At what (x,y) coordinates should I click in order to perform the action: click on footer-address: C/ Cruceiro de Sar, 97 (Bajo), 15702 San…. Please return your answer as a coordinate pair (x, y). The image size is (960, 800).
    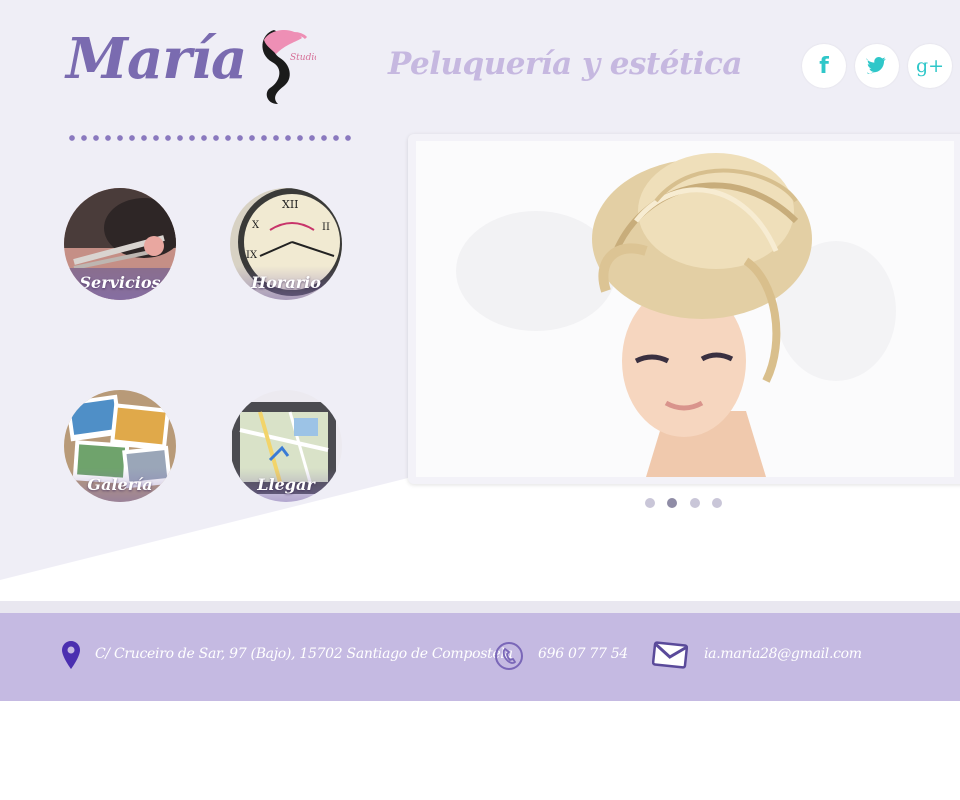
    Looking at the image, I should click on (304, 654).